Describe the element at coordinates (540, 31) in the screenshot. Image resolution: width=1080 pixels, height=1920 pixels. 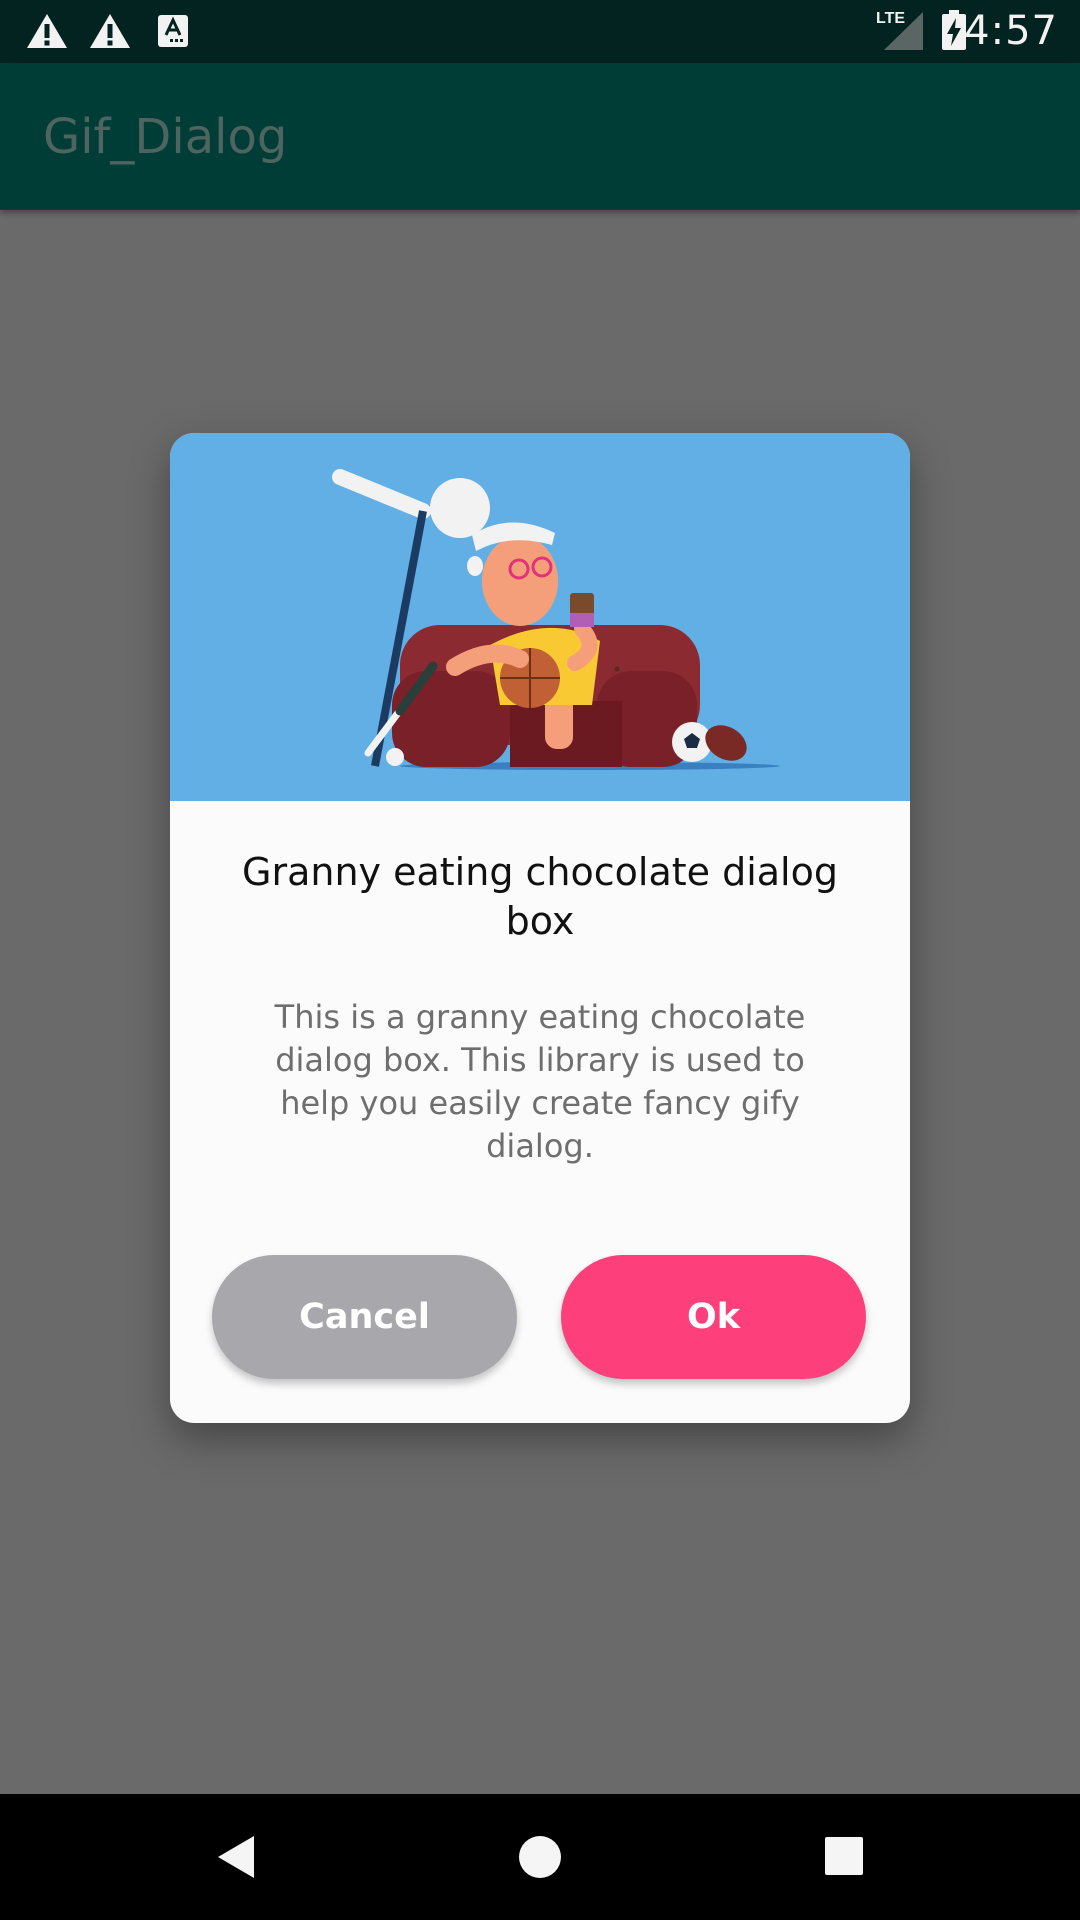
I see `status-bar: LTE 4:57` at that location.